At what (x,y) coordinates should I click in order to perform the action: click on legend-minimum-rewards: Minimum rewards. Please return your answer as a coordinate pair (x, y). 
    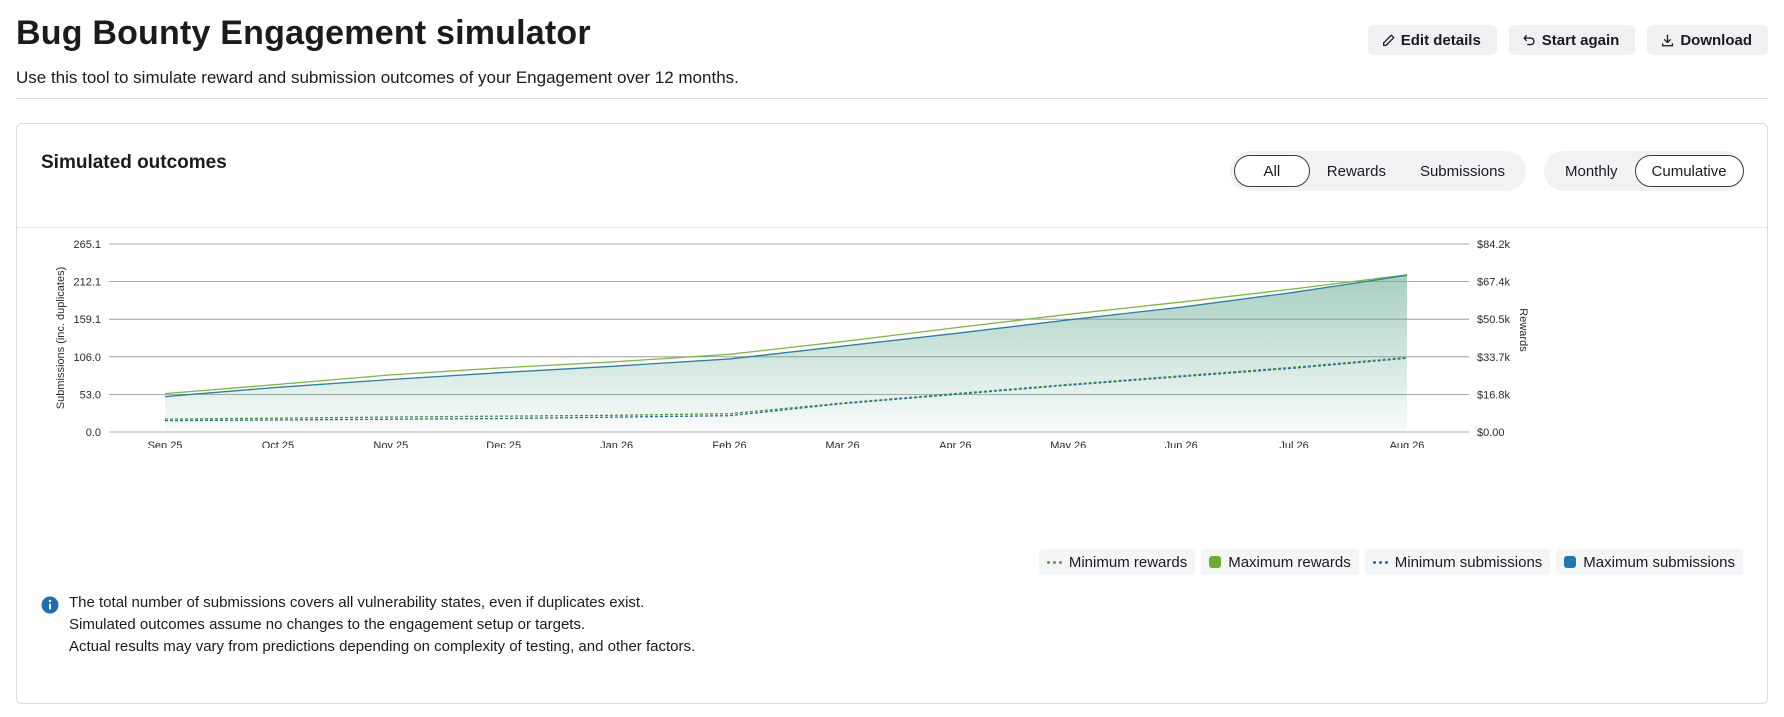
    Looking at the image, I should click on (1117, 562).